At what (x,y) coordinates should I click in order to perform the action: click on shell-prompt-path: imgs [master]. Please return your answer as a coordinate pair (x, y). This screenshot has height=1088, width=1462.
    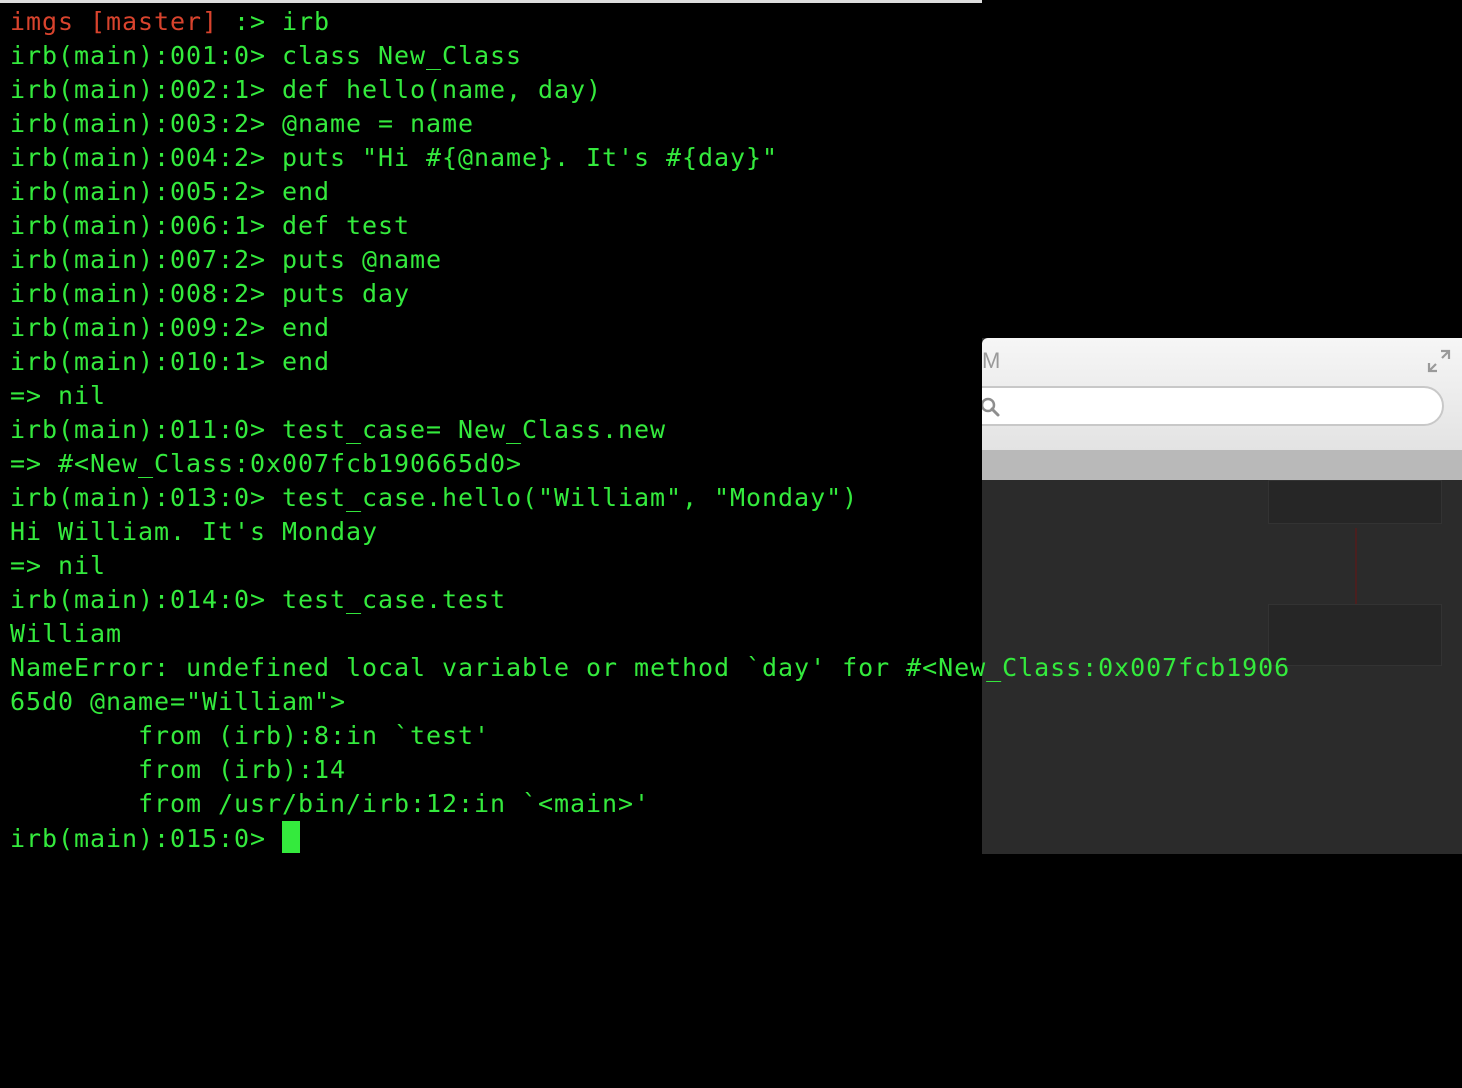
    Looking at the image, I should click on (114, 21).